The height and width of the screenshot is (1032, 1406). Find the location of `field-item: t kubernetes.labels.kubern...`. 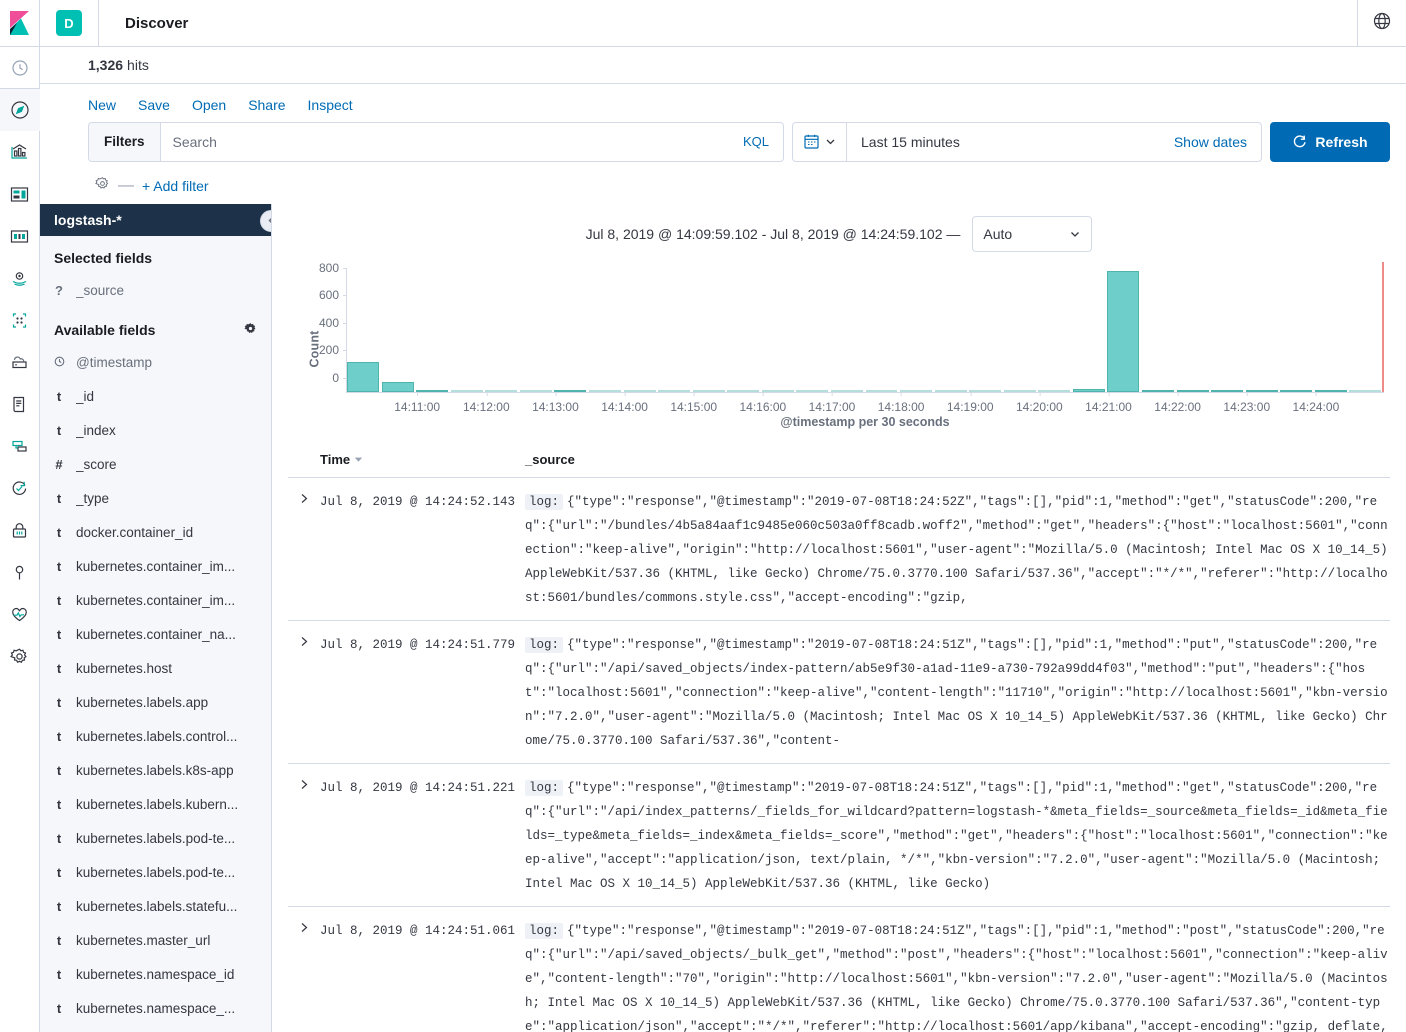

field-item: t kubernetes.labels.kubern... is located at coordinates (155, 805).